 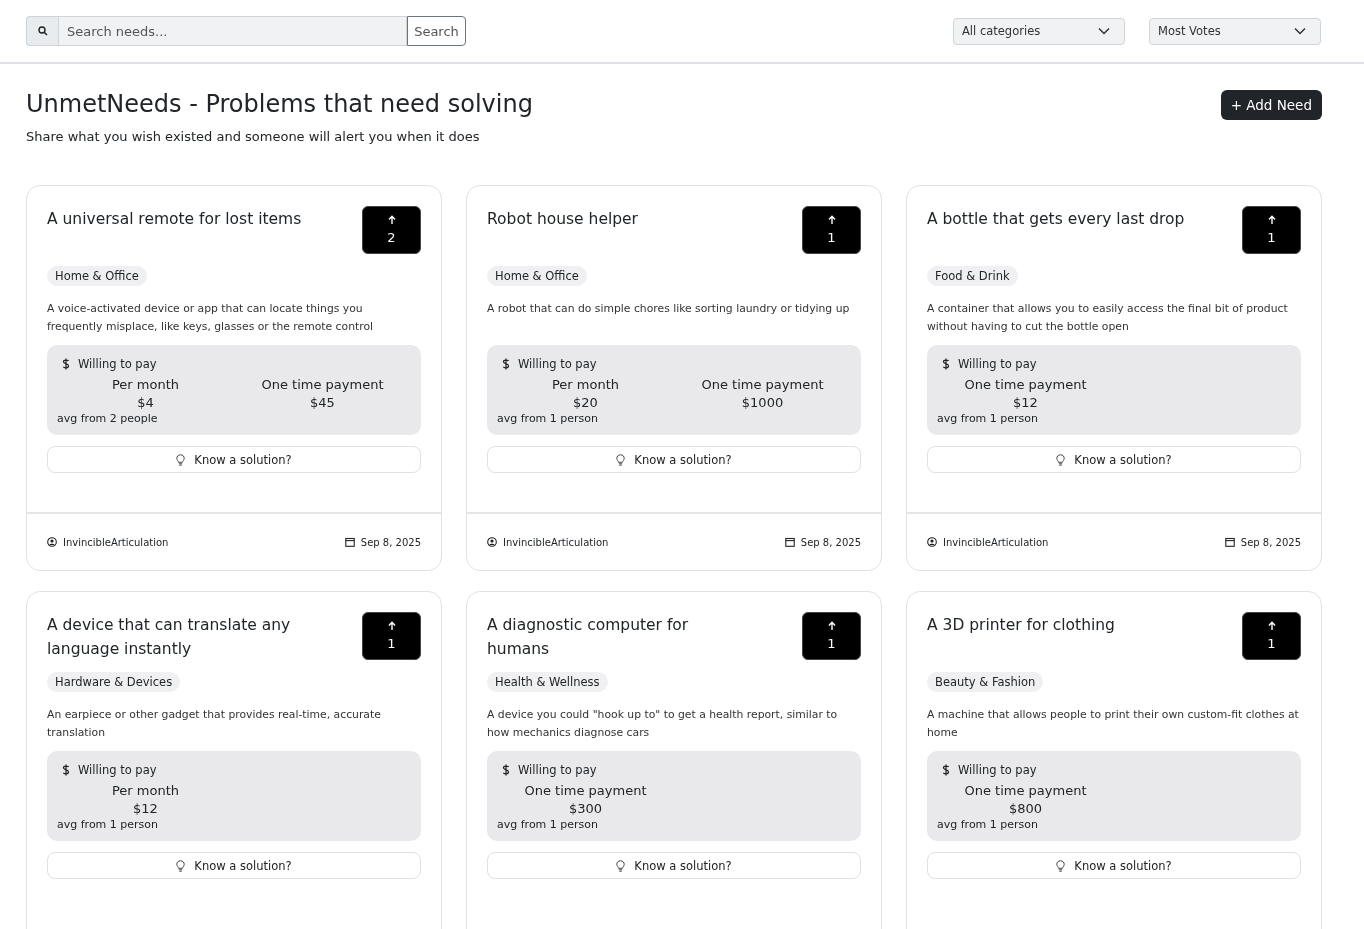 What do you see at coordinates (210, 318) in the screenshot?
I see `need-description: A voice-activated device or app that can locate things you frequently misplace, like keys, glasses or the remote control` at bounding box center [210, 318].